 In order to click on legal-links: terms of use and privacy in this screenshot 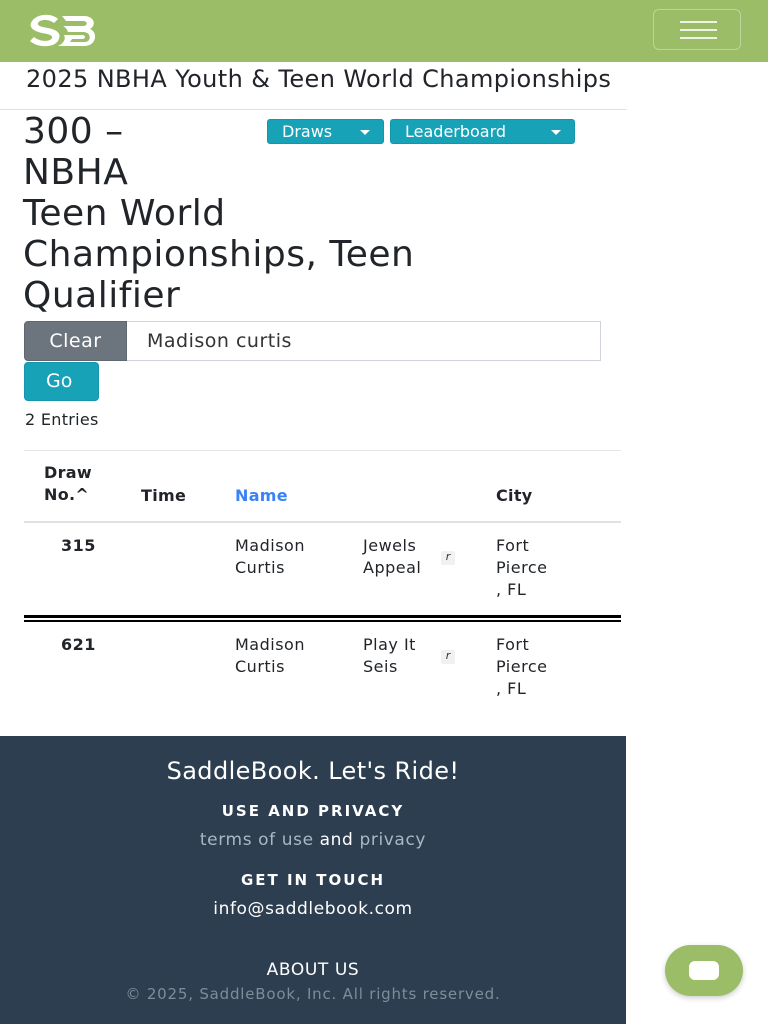, I will do `click(313, 840)`.